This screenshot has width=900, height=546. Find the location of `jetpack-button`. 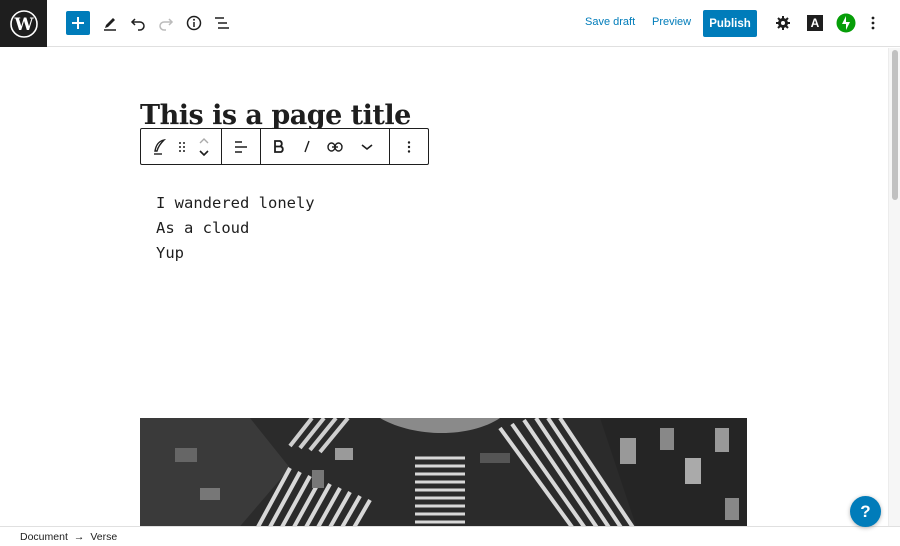

jetpack-button is located at coordinates (846, 23).